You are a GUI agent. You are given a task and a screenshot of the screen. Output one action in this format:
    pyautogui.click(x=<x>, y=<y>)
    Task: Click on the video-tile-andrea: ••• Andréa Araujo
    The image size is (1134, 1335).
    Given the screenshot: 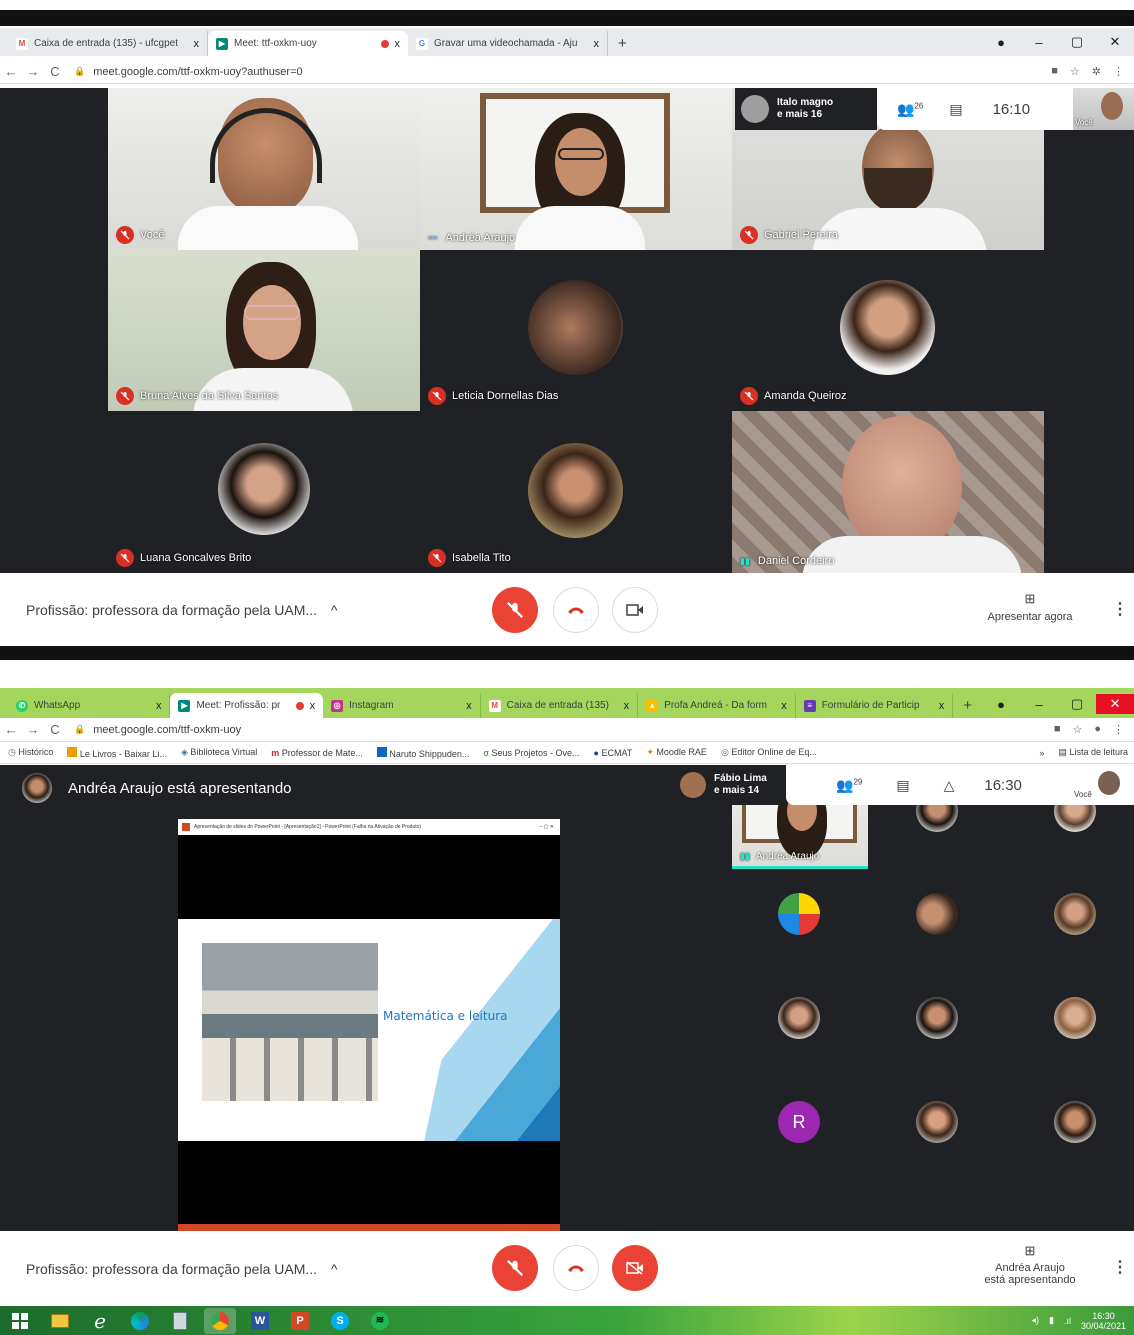 What is the action you would take?
    pyautogui.click(x=576, y=169)
    